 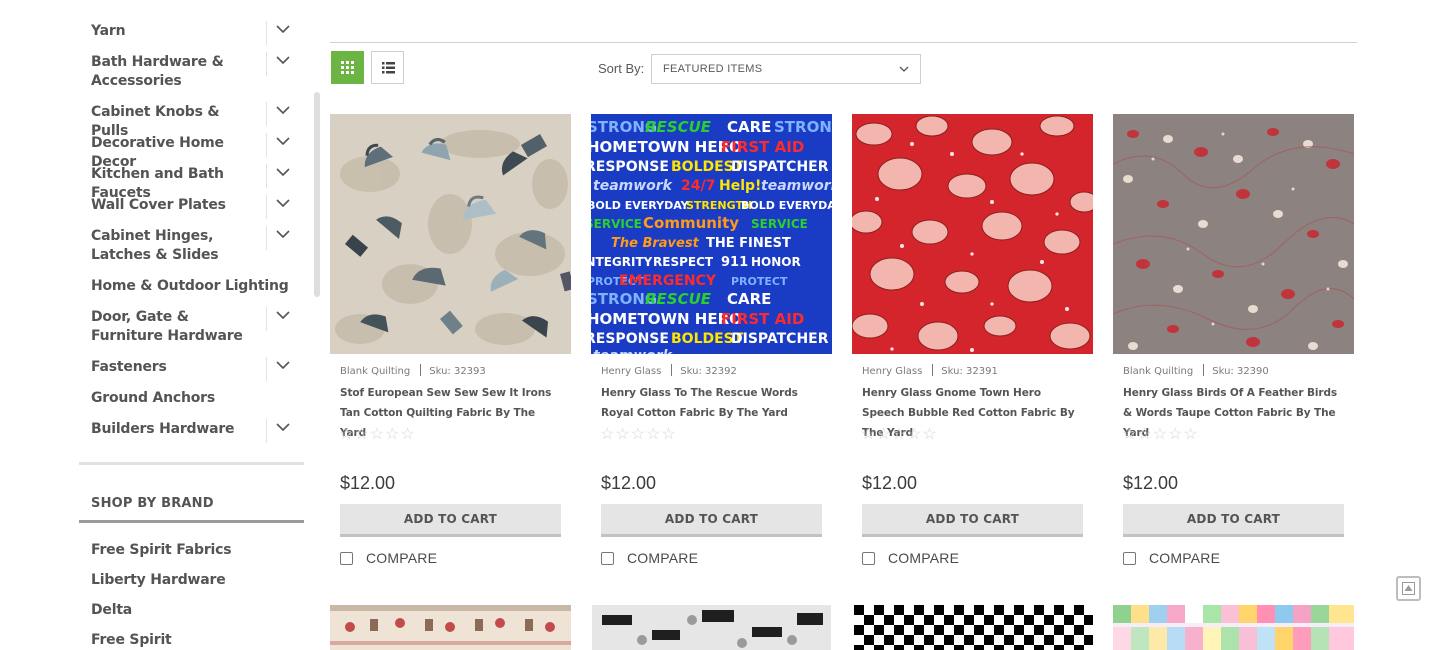 I want to click on fabric-word: THE FINEST, so click(x=748, y=243).